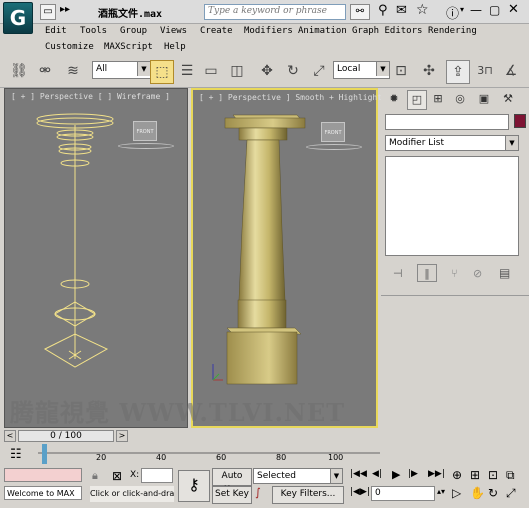  What do you see at coordinates (187, 71) in the screenshot?
I see `select-by-name-icon: ☰` at bounding box center [187, 71].